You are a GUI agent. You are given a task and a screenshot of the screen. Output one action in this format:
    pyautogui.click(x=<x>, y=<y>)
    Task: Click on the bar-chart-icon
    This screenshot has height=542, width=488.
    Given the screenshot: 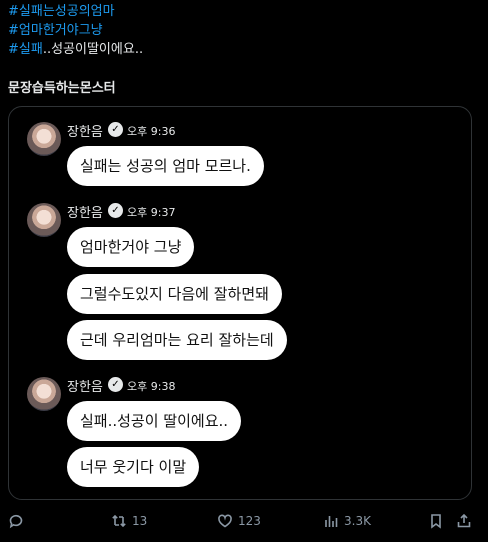 What is the action you would take?
    pyautogui.click(x=331, y=521)
    